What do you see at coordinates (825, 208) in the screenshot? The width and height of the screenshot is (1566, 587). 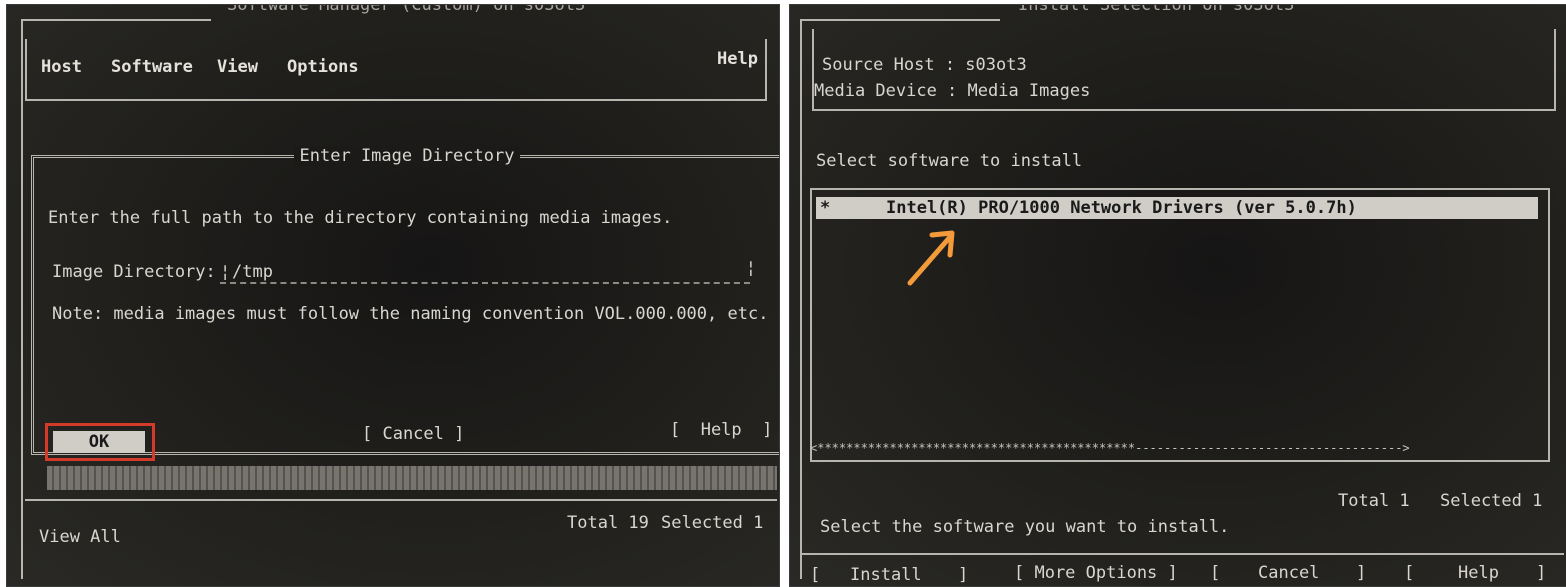 I see `selected-marker: *` at bounding box center [825, 208].